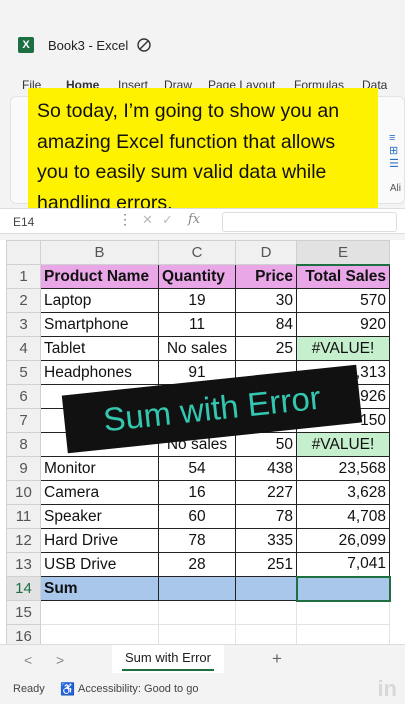 The image size is (405, 720). What do you see at coordinates (67, 689) in the screenshot?
I see `accessibility-icon: ♿` at bounding box center [67, 689].